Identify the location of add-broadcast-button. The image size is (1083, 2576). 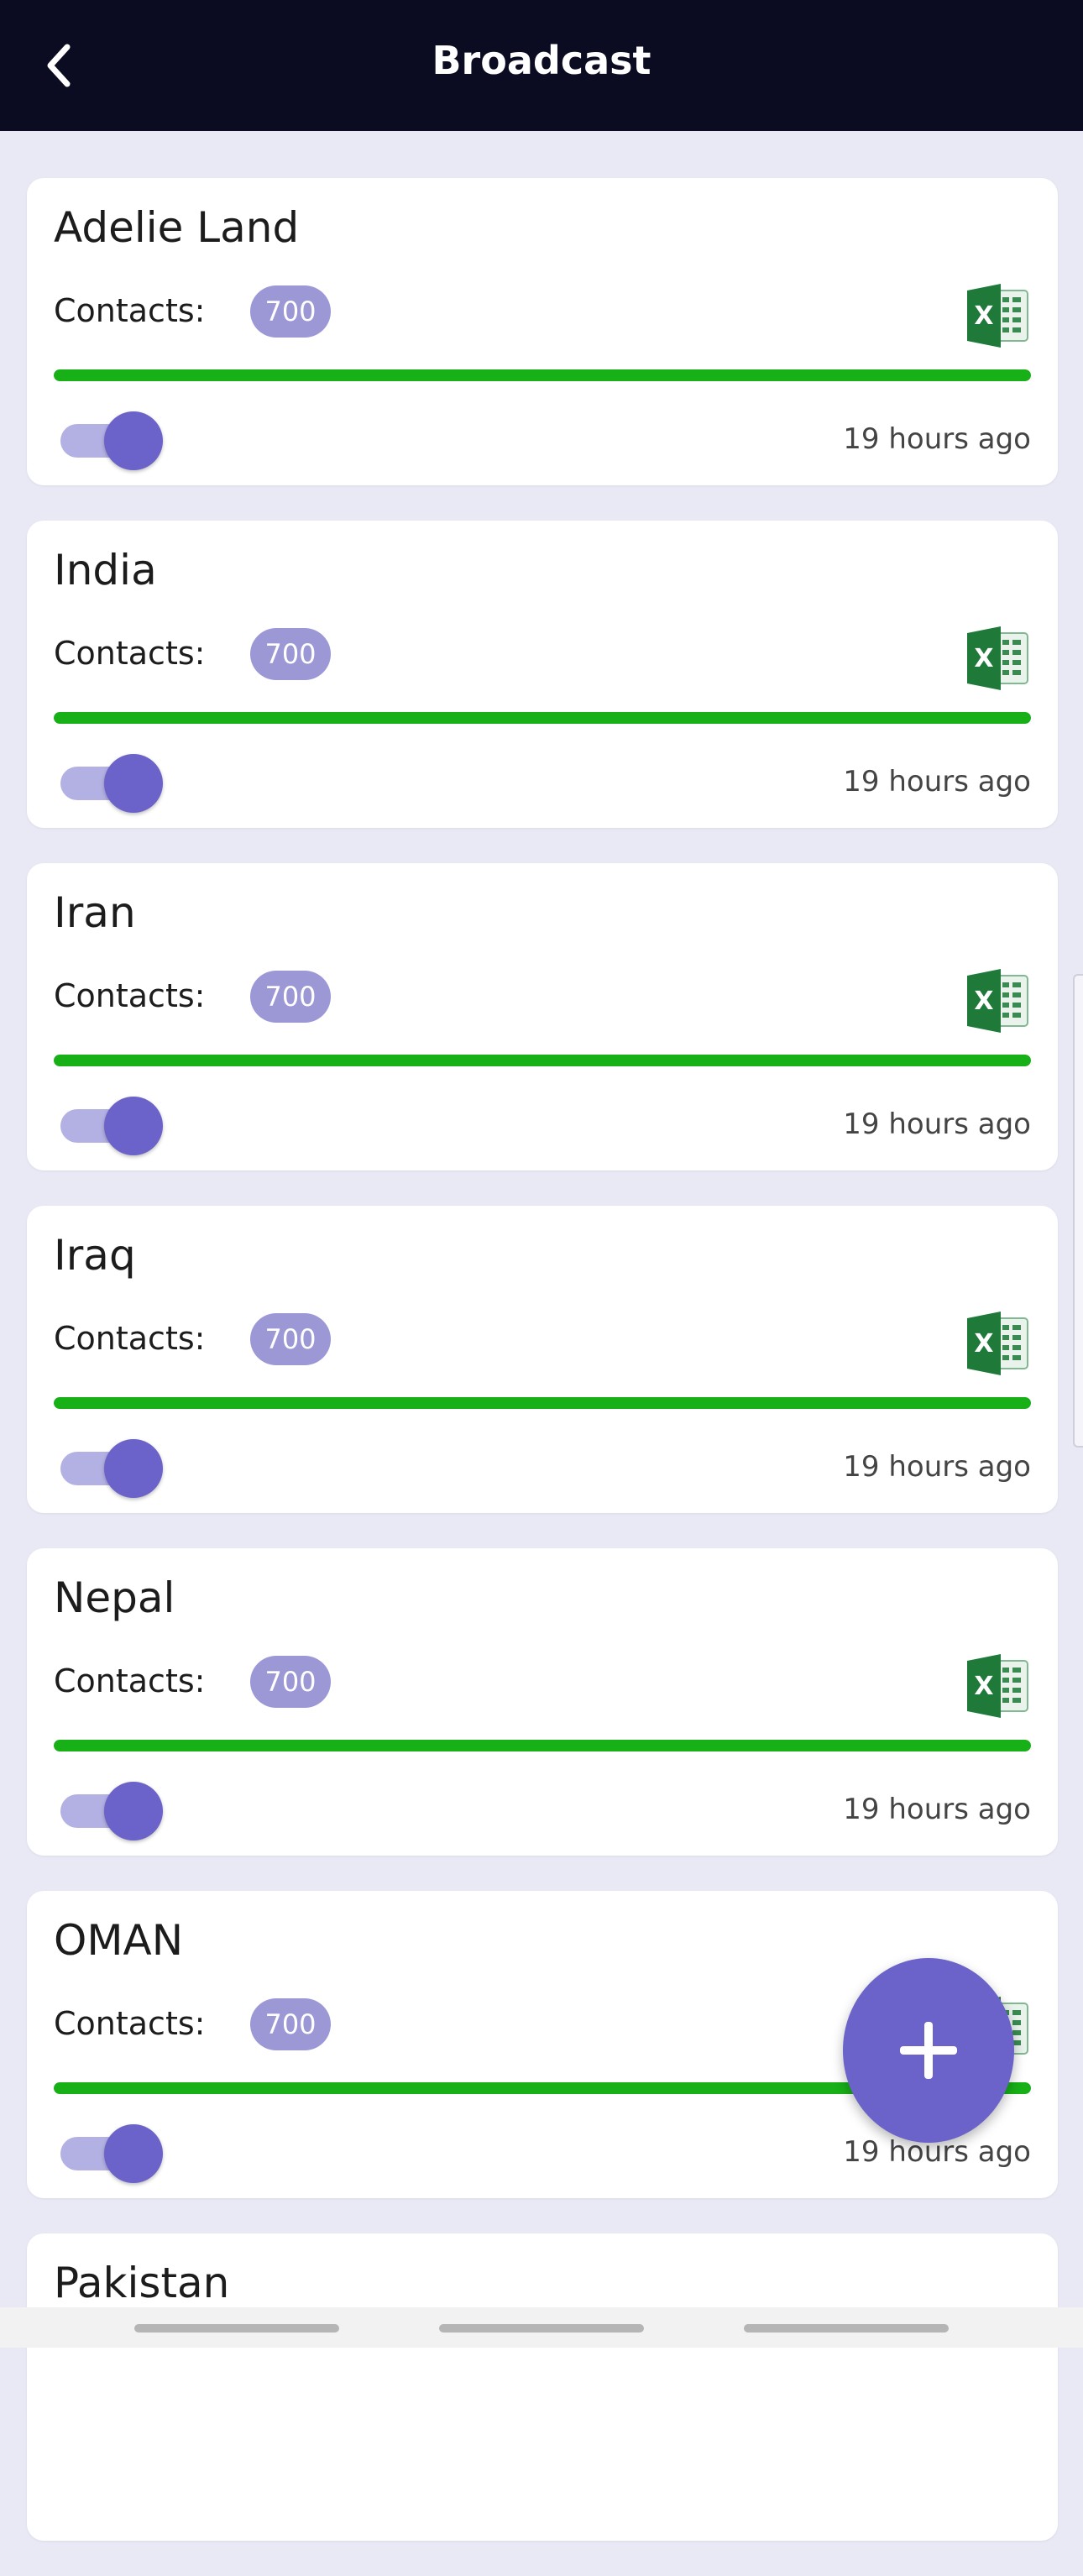
(928, 2050).